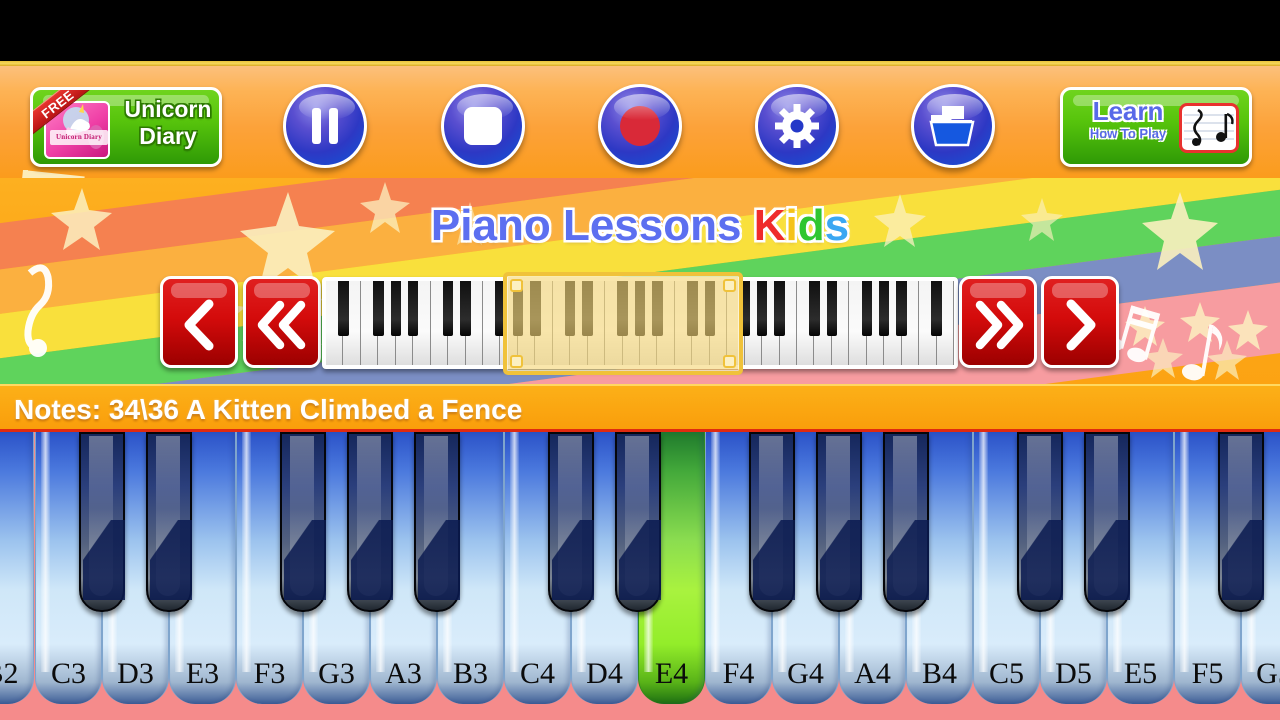 Image resolution: width=1280 pixels, height=720 pixels. Describe the element at coordinates (791, 225) in the screenshot. I see `title-part-i: i` at that location.